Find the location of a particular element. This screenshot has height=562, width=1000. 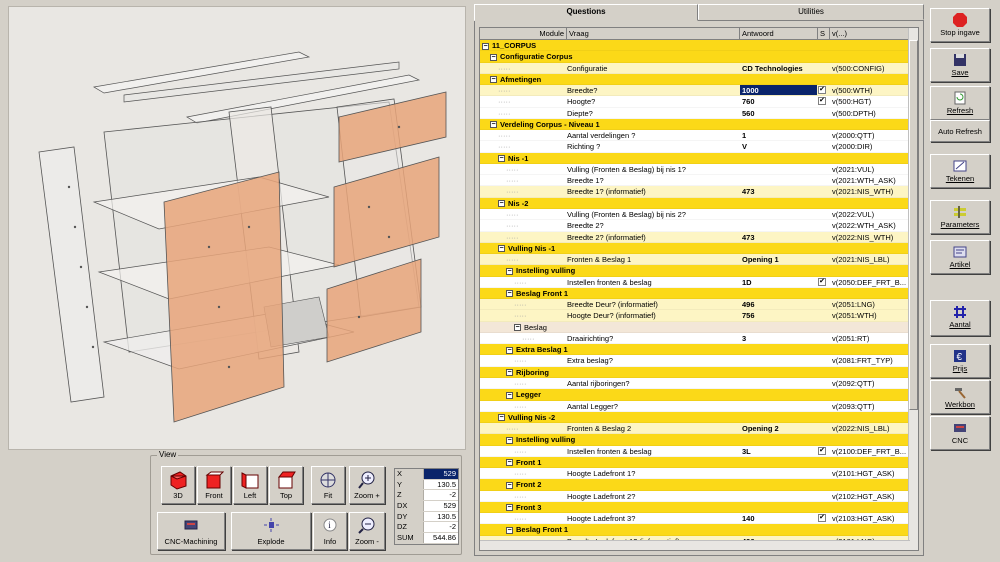

fit-button: Fit is located at coordinates (328, 485).